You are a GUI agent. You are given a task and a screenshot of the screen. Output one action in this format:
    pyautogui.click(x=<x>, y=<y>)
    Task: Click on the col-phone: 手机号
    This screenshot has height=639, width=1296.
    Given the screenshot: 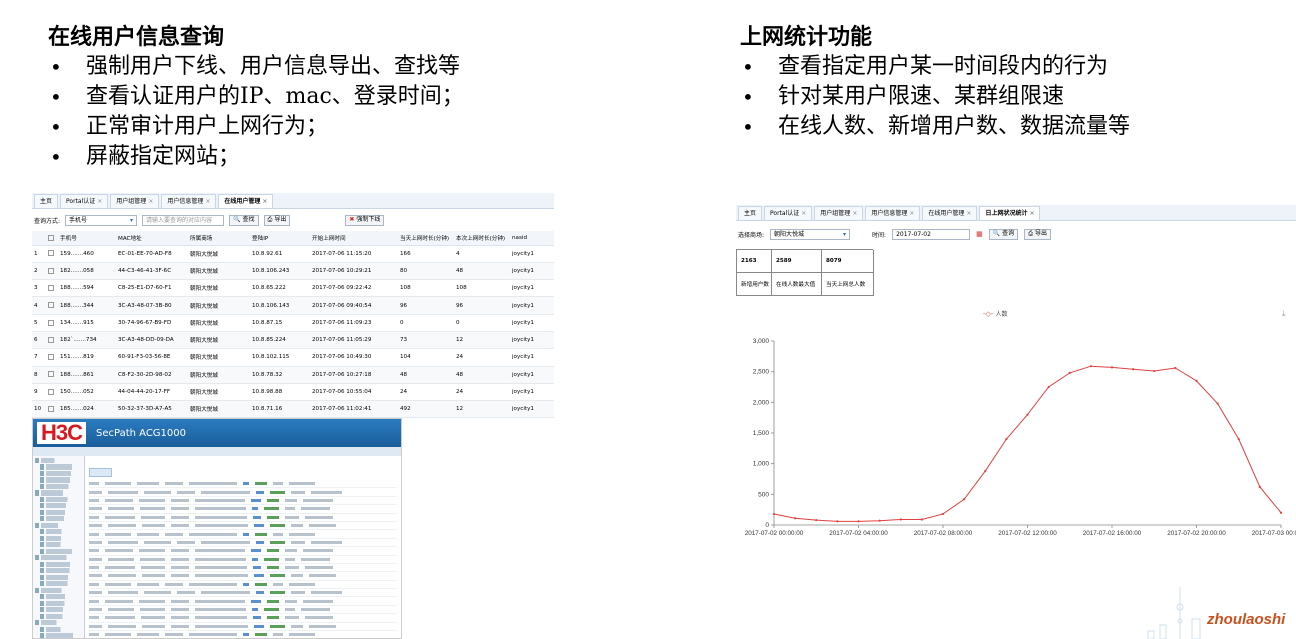 What is the action you would take?
    pyautogui.click(x=87, y=238)
    